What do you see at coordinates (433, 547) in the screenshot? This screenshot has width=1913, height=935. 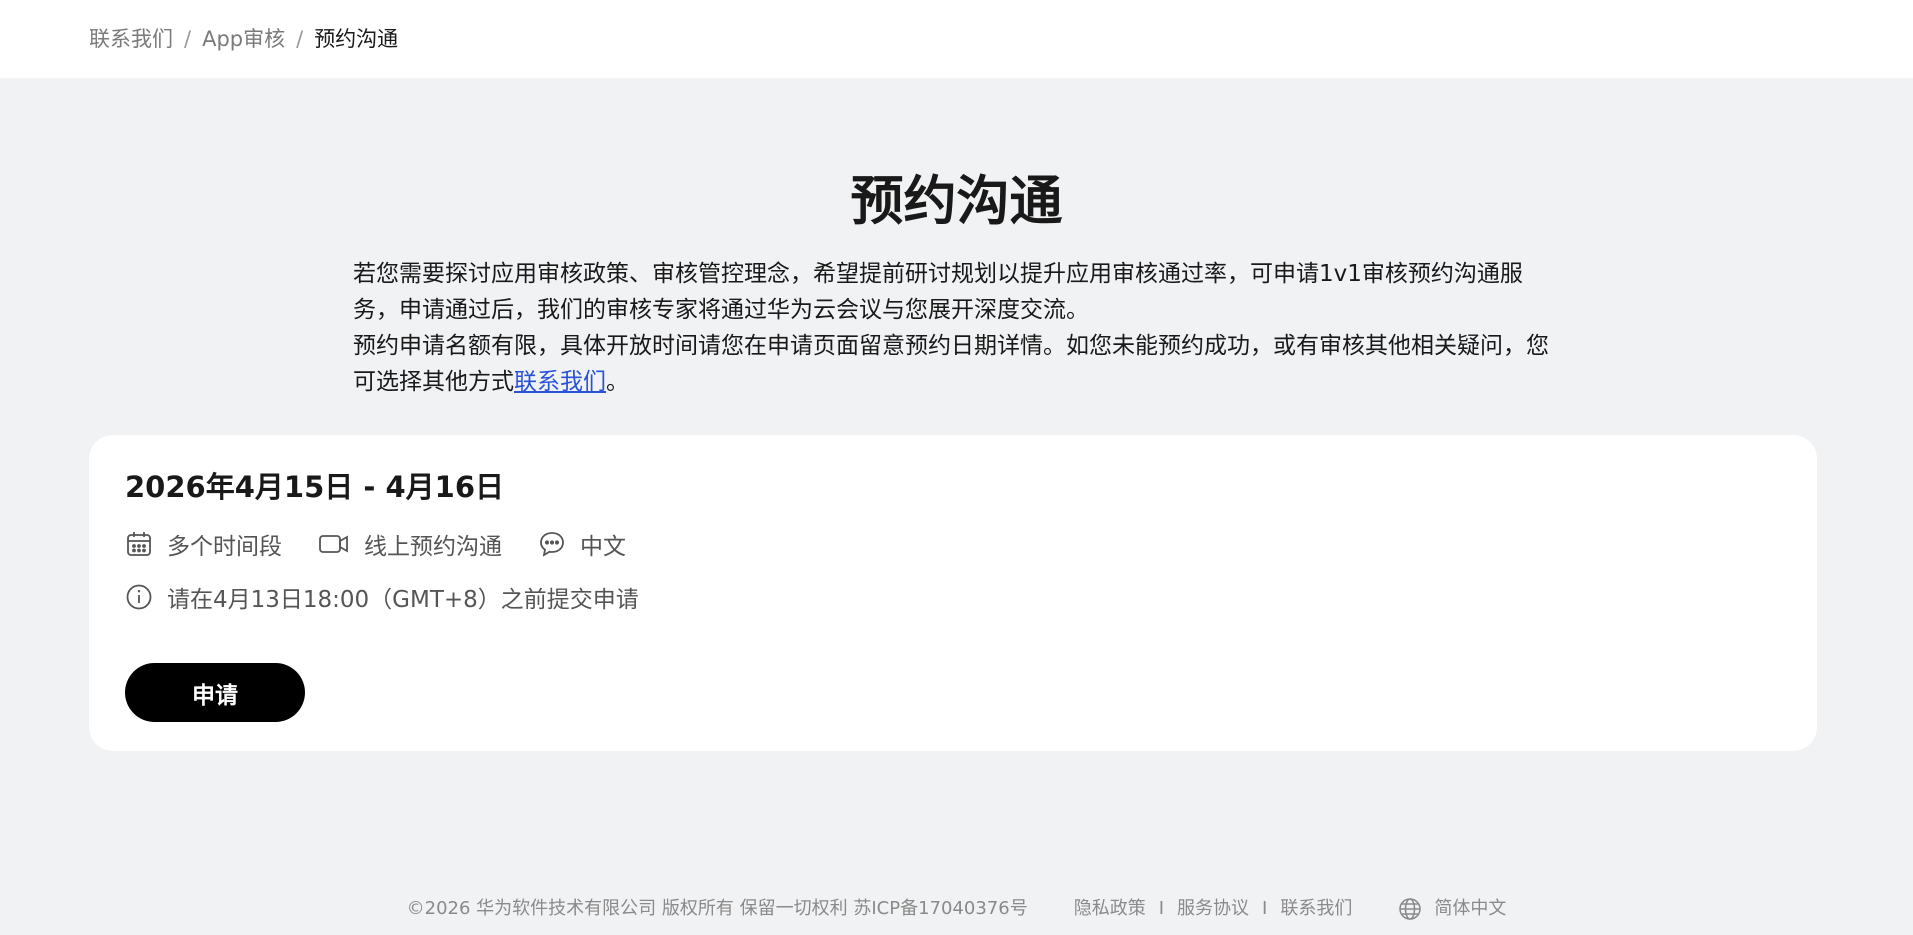 I see `meta-online-label: 线上预约沟通` at bounding box center [433, 547].